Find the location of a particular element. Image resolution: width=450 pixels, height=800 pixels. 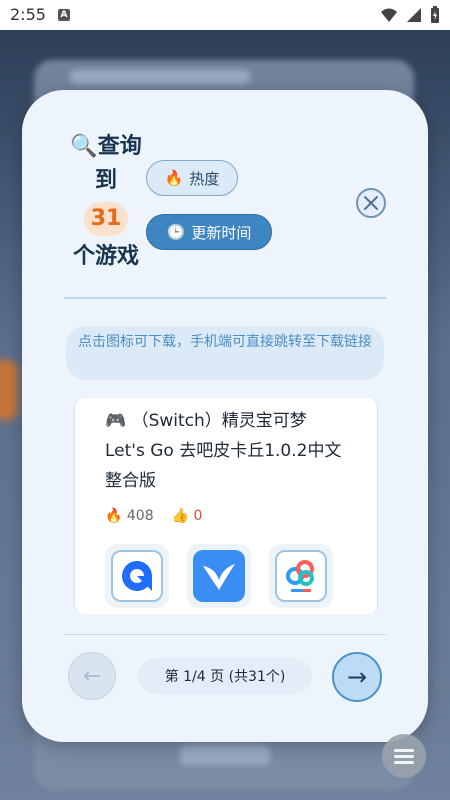

arrow-right-icon: → is located at coordinates (357, 677).